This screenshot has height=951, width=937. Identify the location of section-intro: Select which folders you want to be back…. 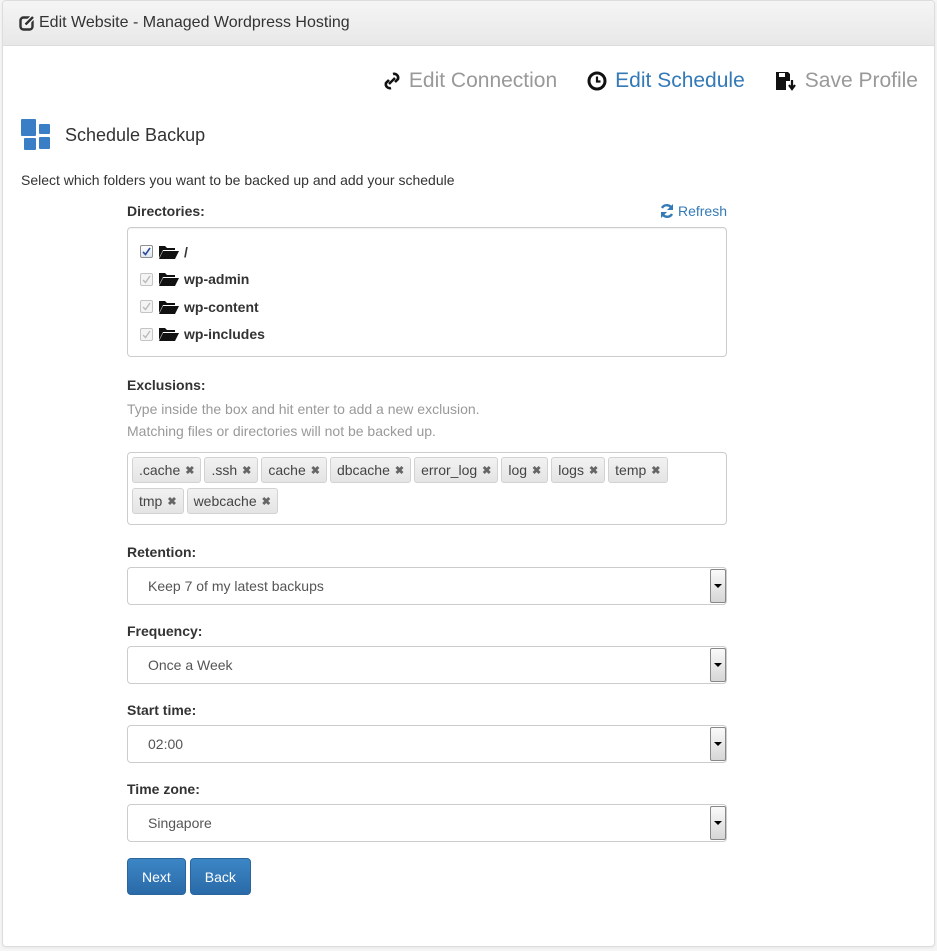
(238, 180).